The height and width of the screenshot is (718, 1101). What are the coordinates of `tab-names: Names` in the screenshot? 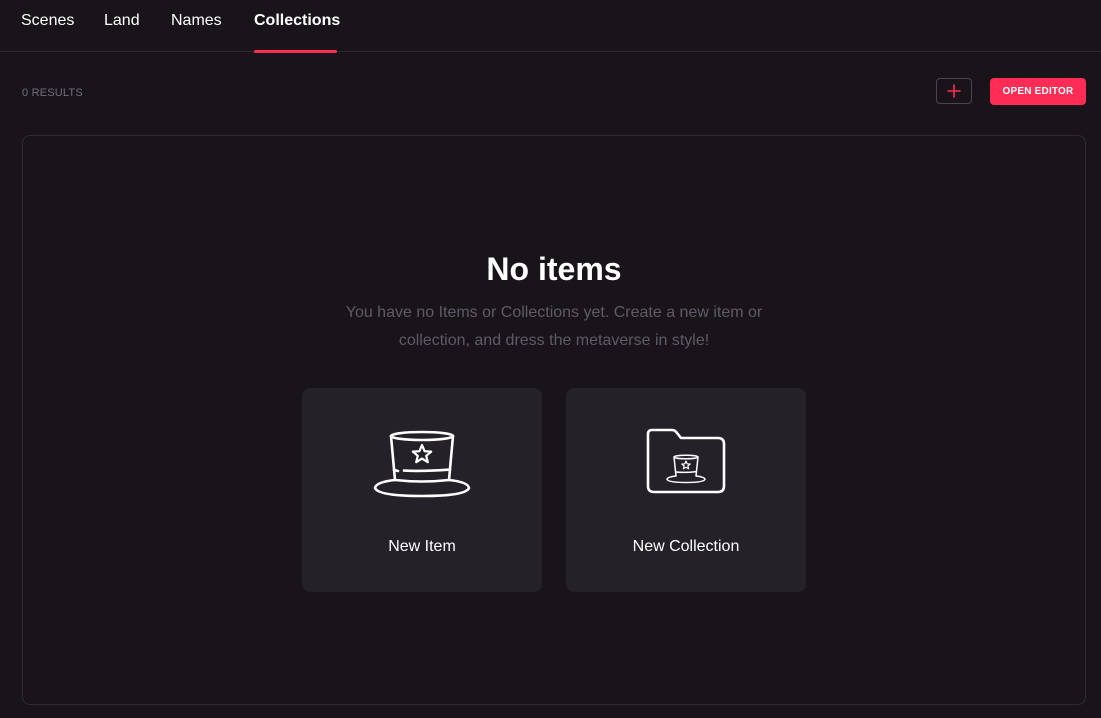 It's located at (196, 21).